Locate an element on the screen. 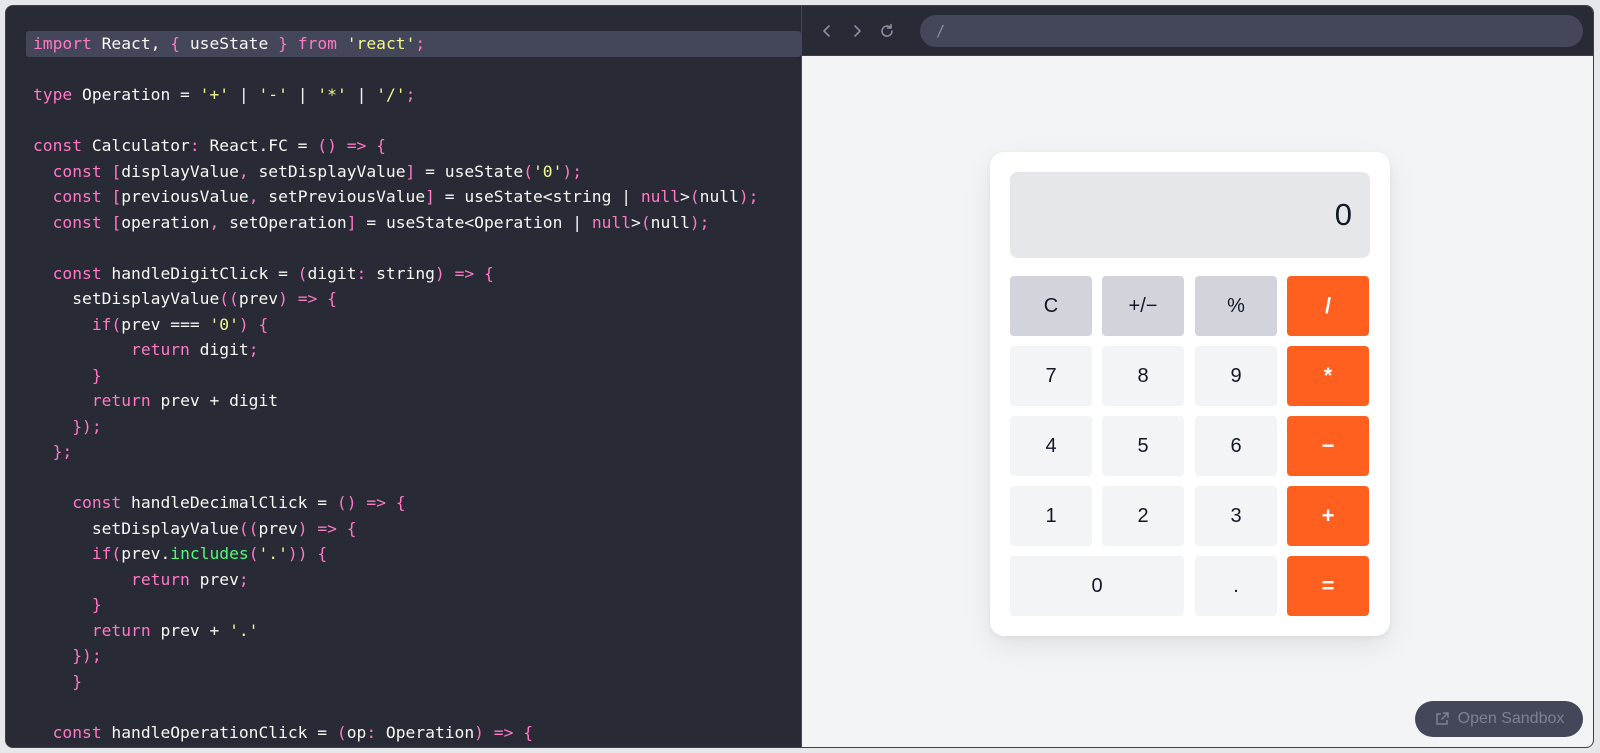 Image resolution: width=1600 pixels, height=753 pixels. refresh-button is located at coordinates (887, 31).